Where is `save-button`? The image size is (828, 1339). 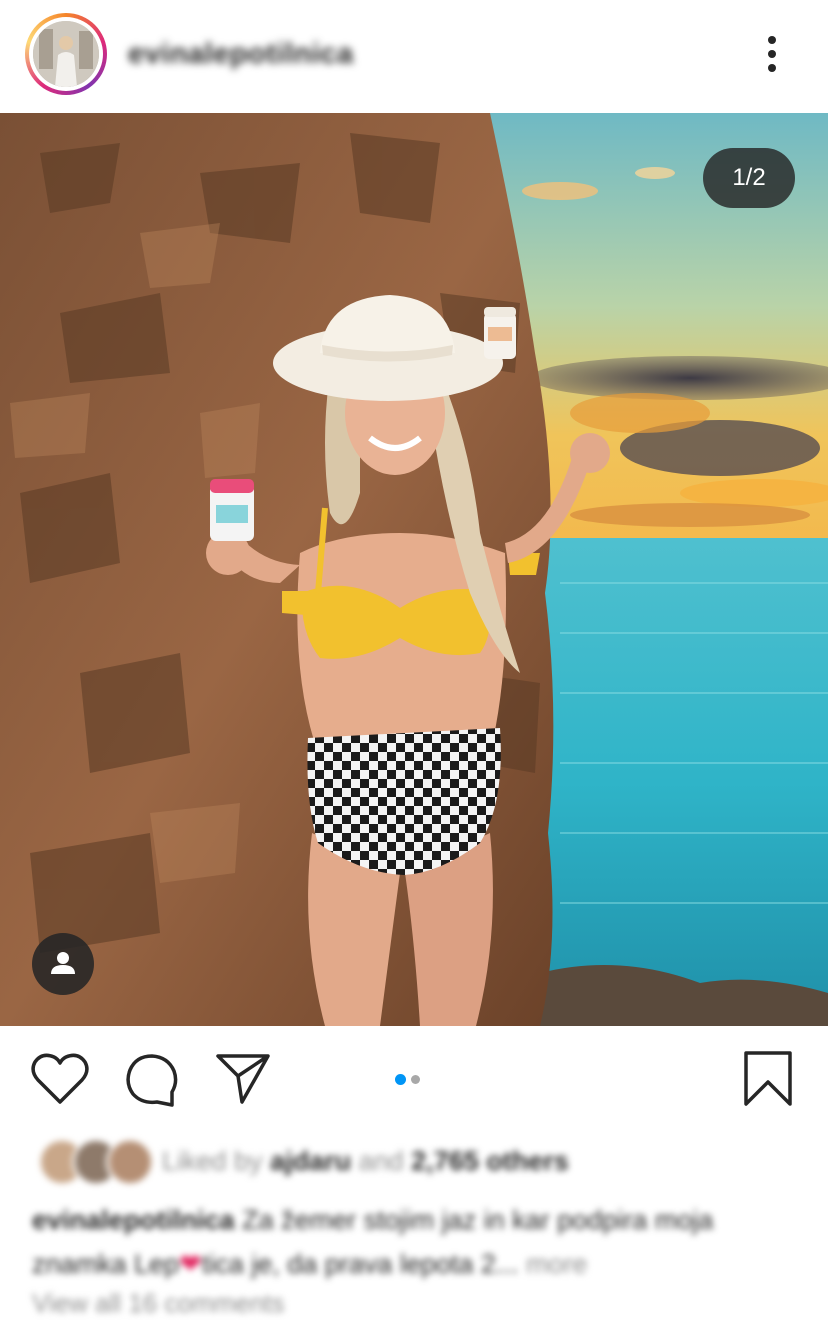
save-button is located at coordinates (768, 1081).